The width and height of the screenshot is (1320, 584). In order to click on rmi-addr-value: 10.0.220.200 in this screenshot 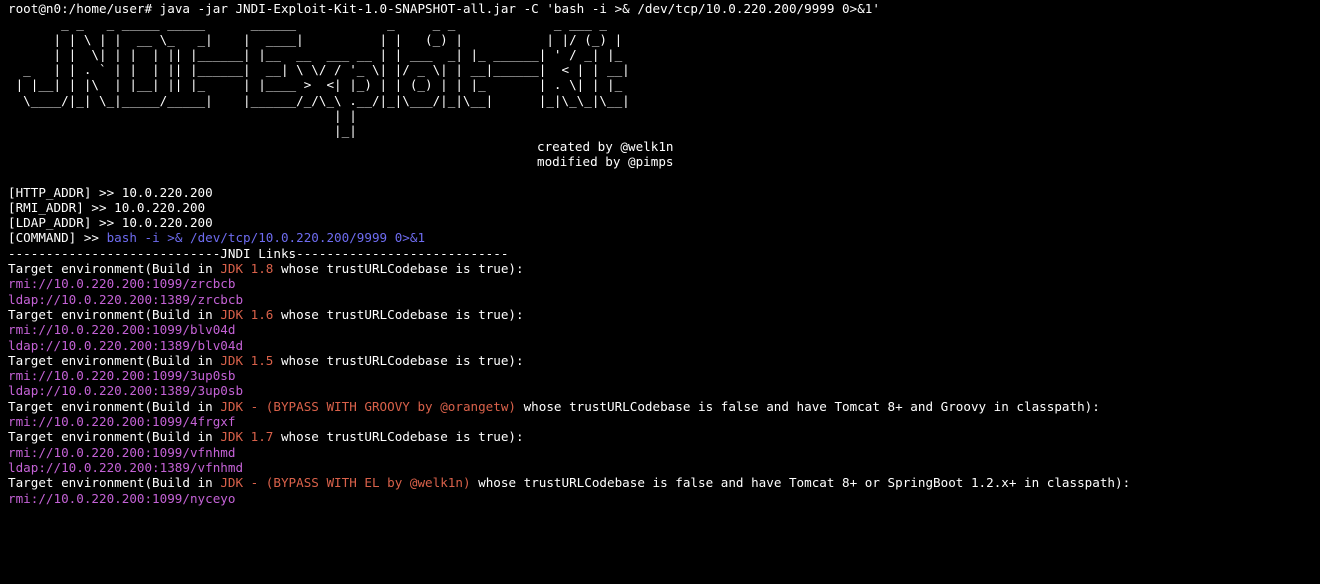, I will do `click(160, 207)`.